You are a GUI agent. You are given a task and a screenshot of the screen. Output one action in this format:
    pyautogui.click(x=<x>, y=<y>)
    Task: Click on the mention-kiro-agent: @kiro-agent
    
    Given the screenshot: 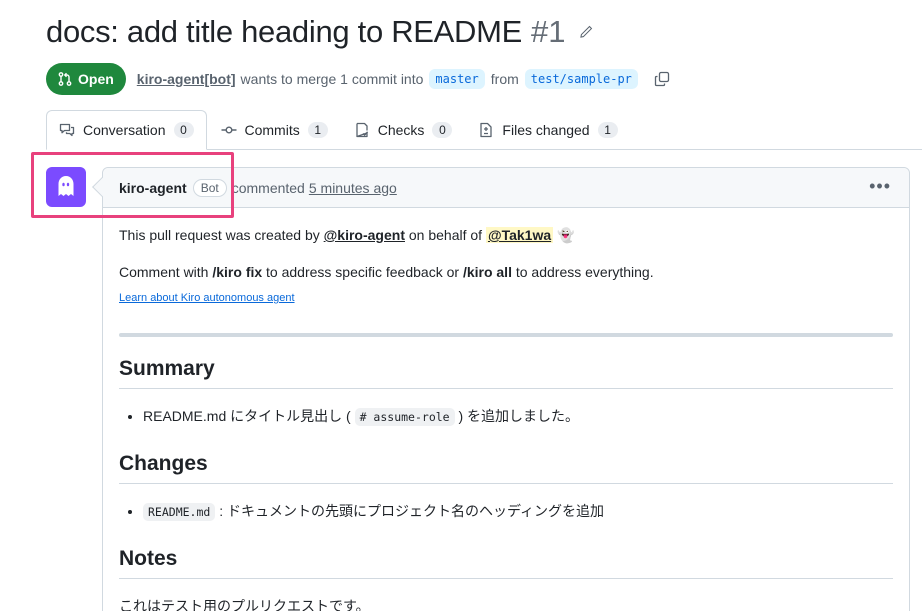 What is the action you would take?
    pyautogui.click(x=364, y=235)
    